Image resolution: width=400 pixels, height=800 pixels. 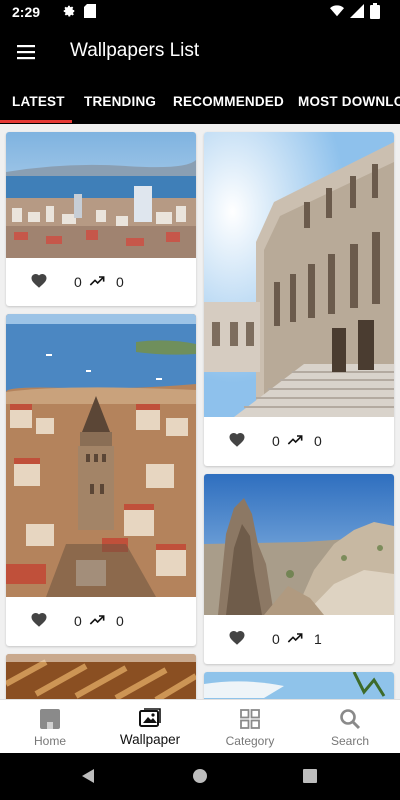 I want to click on grid-icon, so click(x=250, y=719).